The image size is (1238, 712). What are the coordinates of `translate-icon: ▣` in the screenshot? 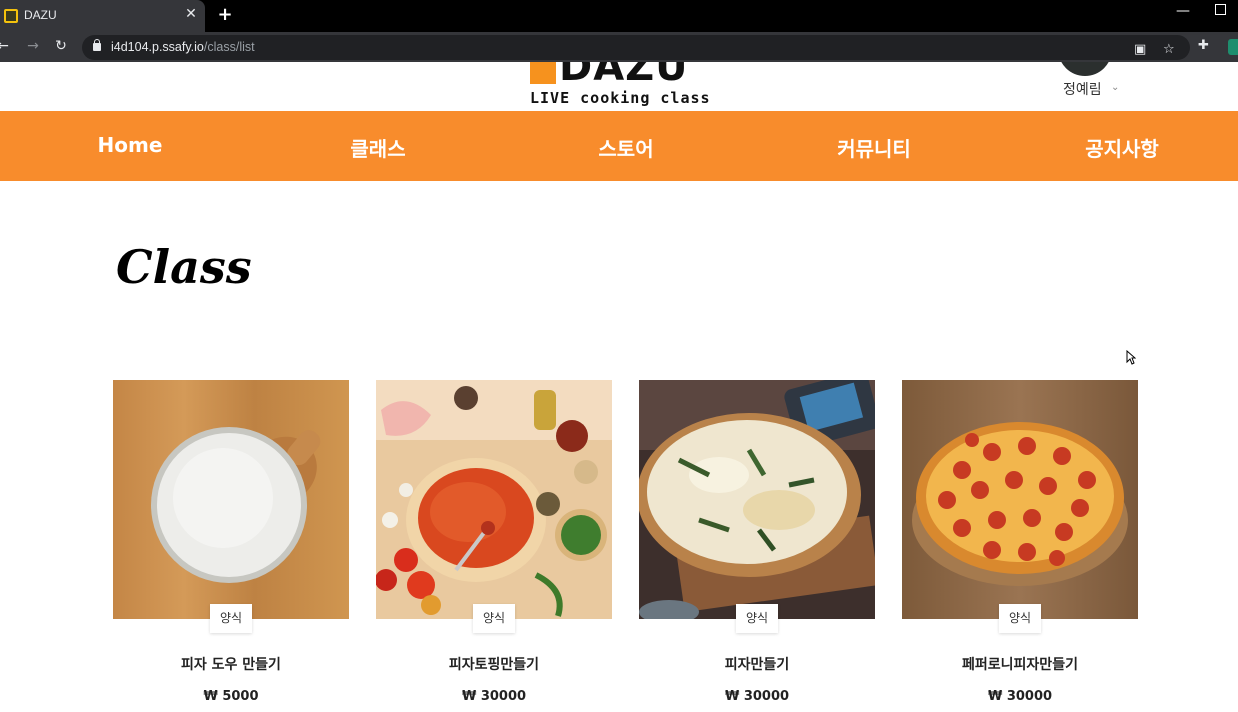 It's located at (1140, 49).